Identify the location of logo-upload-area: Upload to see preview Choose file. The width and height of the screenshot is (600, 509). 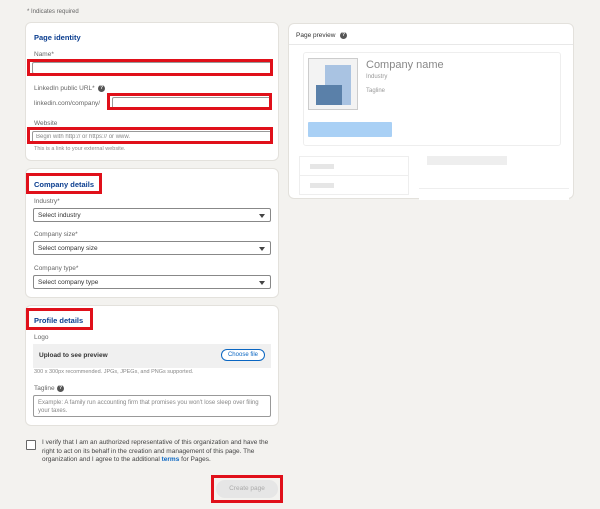
(152, 356).